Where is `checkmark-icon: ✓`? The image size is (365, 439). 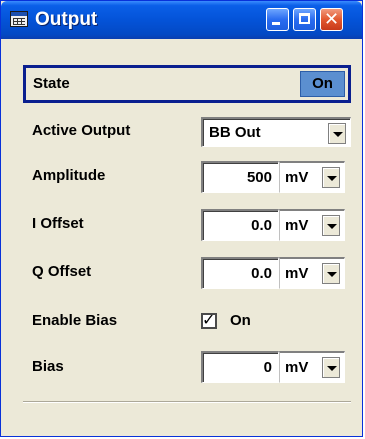
checkmark-icon: ✓ is located at coordinates (209, 319).